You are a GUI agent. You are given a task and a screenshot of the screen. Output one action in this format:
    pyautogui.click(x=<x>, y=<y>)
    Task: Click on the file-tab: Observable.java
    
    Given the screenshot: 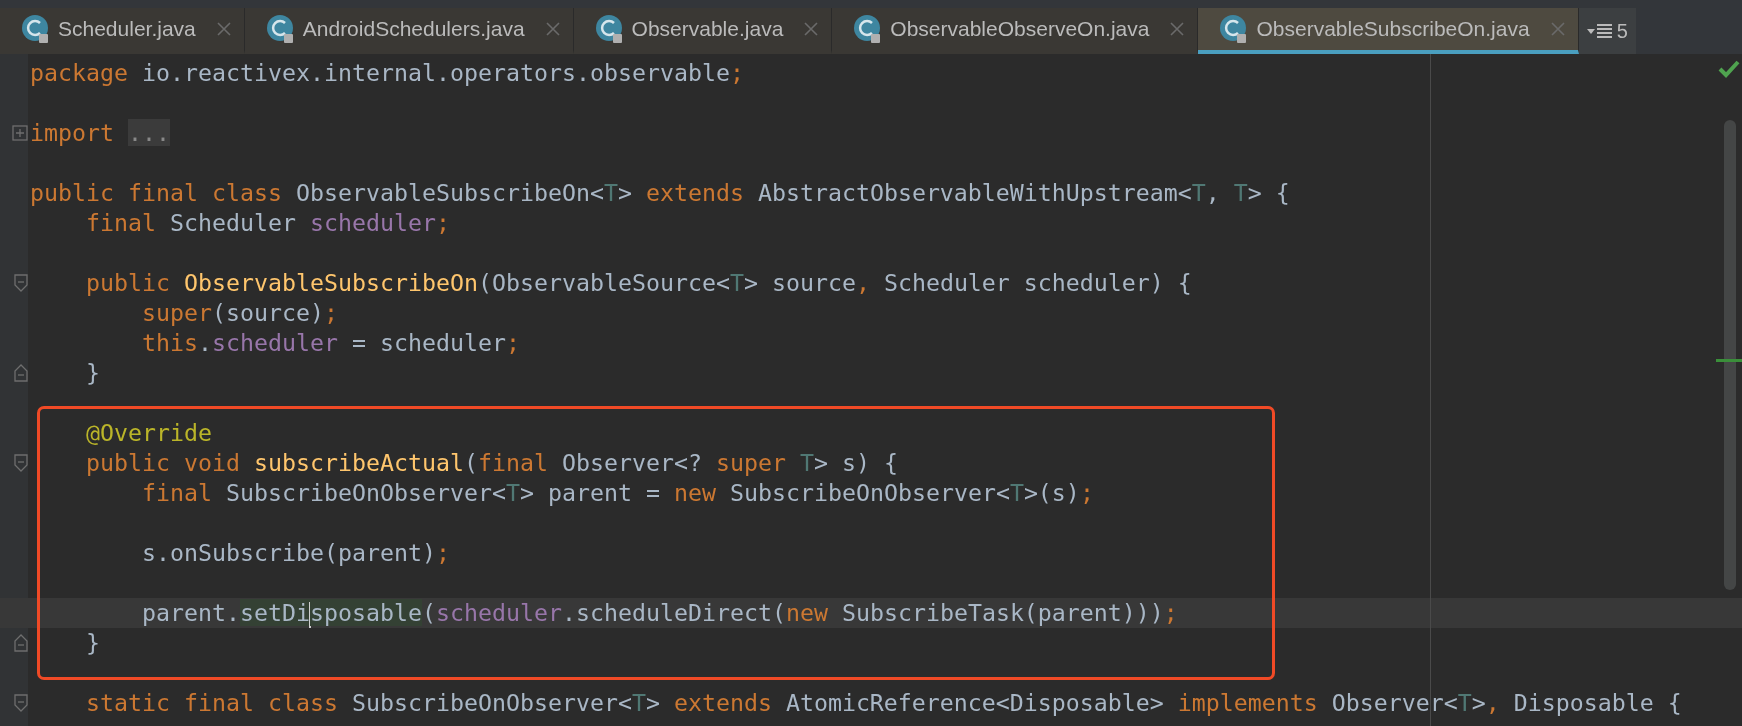 What is the action you would take?
    pyautogui.click(x=703, y=31)
    